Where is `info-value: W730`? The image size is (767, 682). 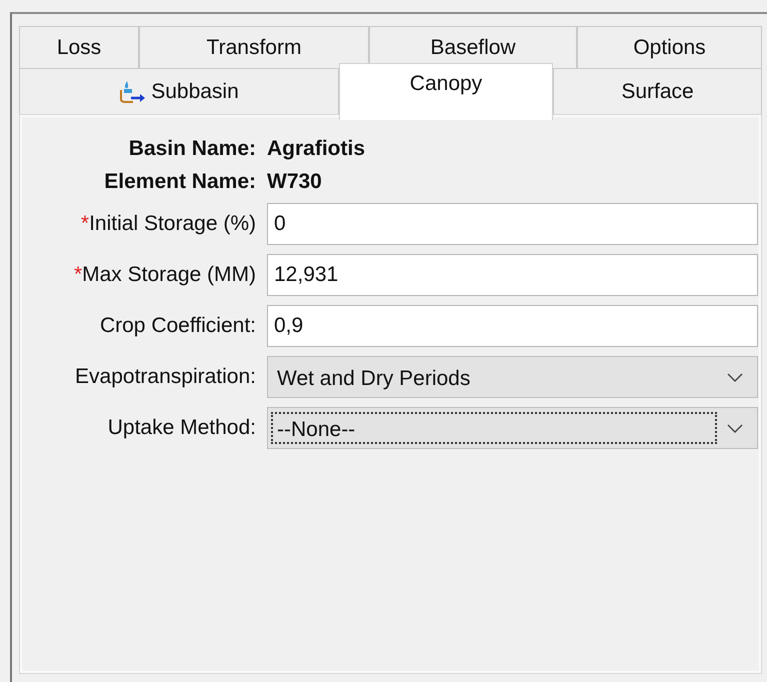
info-value: W730 is located at coordinates (295, 182).